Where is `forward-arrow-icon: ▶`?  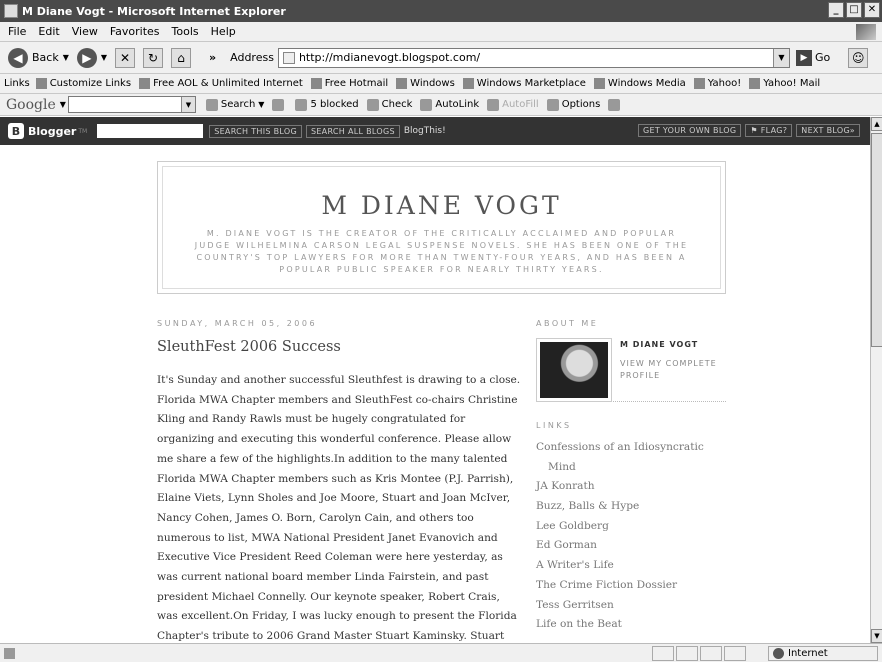 forward-arrow-icon: ▶ is located at coordinates (86, 57).